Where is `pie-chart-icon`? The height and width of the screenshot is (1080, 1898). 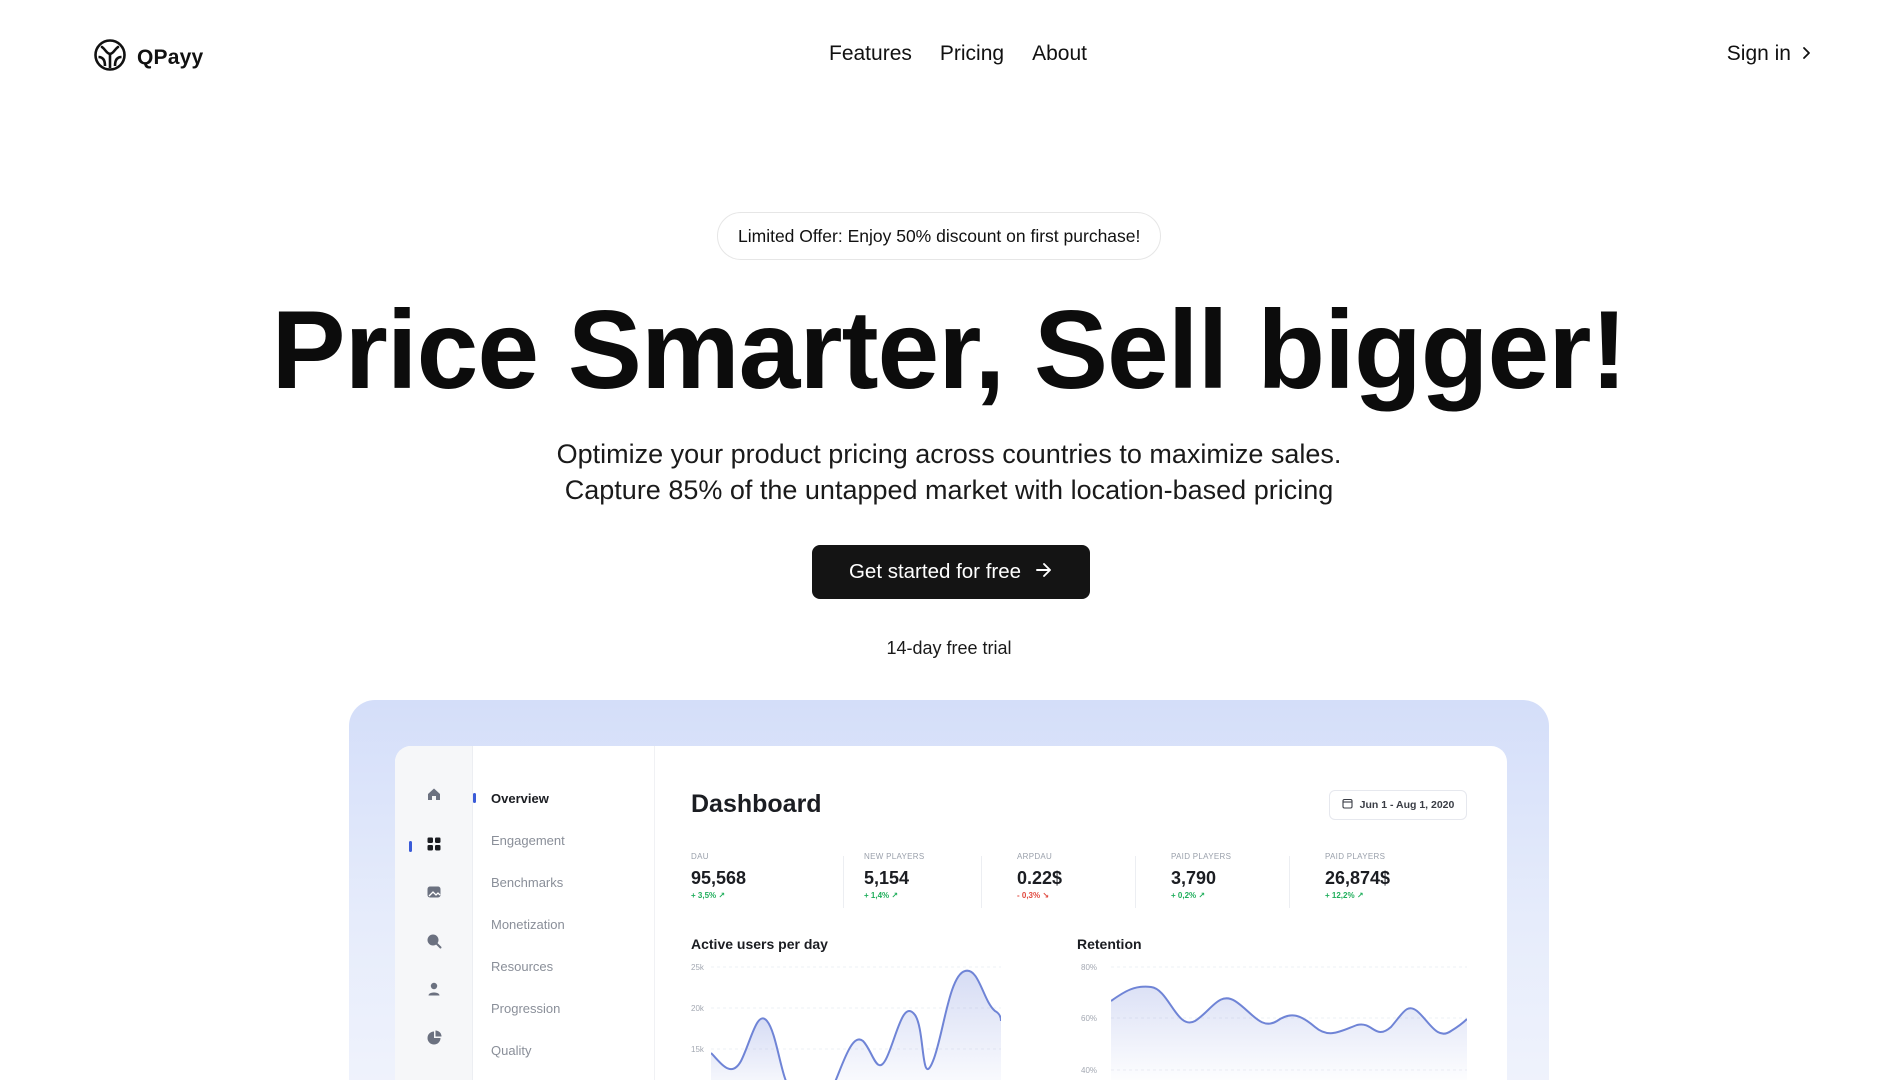 pie-chart-icon is located at coordinates (434, 1038).